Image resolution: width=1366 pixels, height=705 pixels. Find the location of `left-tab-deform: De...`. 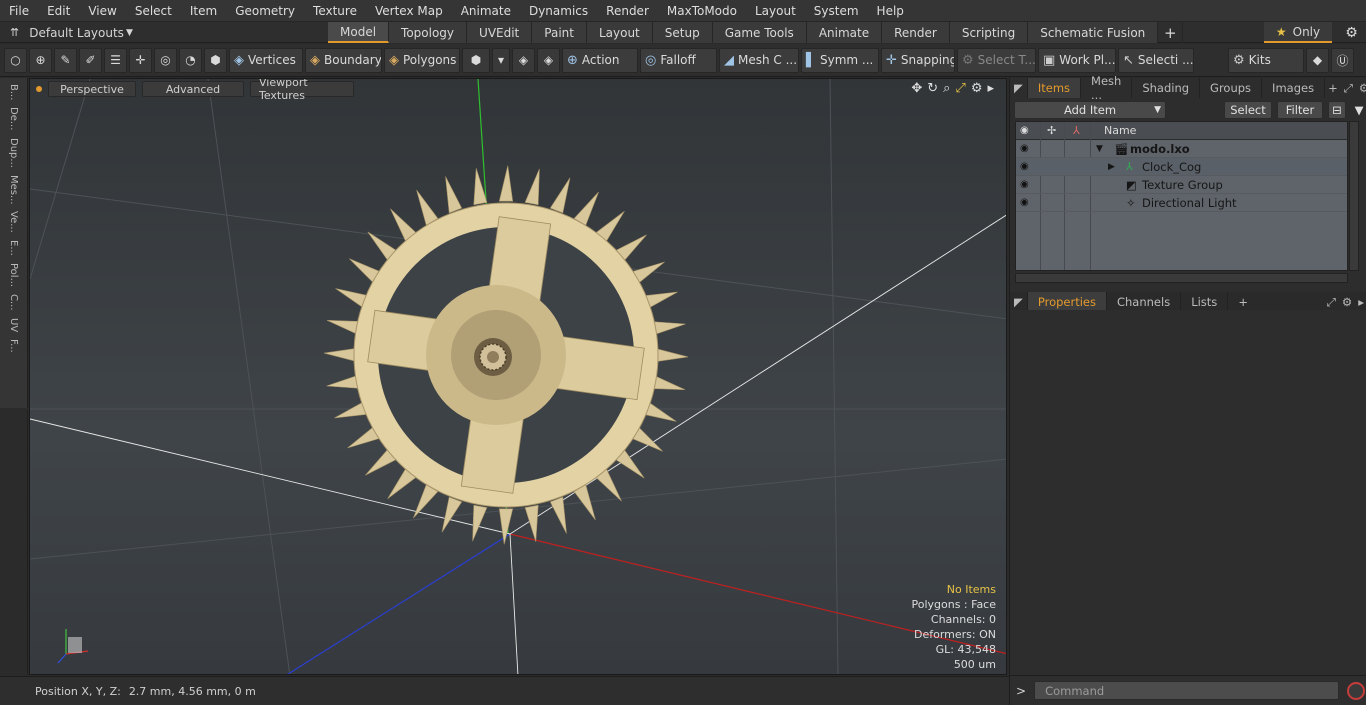

left-tab-deform: De... is located at coordinates (13, 118).